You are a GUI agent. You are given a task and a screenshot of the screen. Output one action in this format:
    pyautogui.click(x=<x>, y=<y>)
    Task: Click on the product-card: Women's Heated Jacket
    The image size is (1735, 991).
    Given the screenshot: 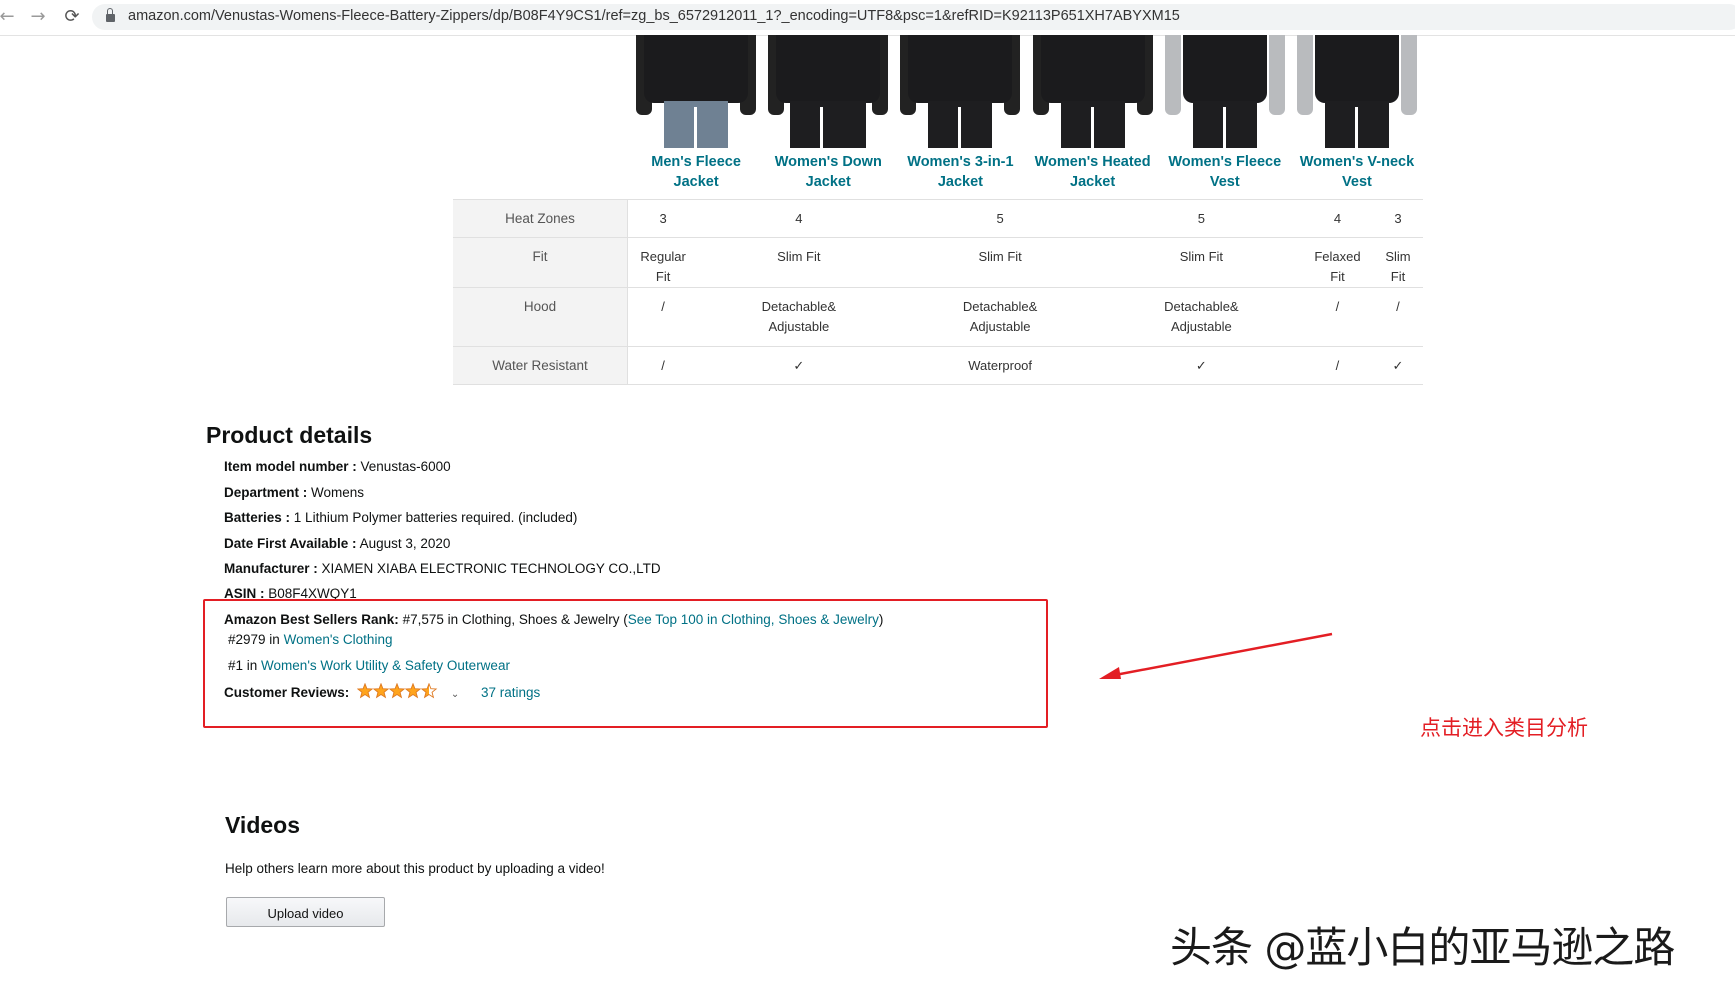 What is the action you would take?
    pyautogui.click(x=1093, y=113)
    